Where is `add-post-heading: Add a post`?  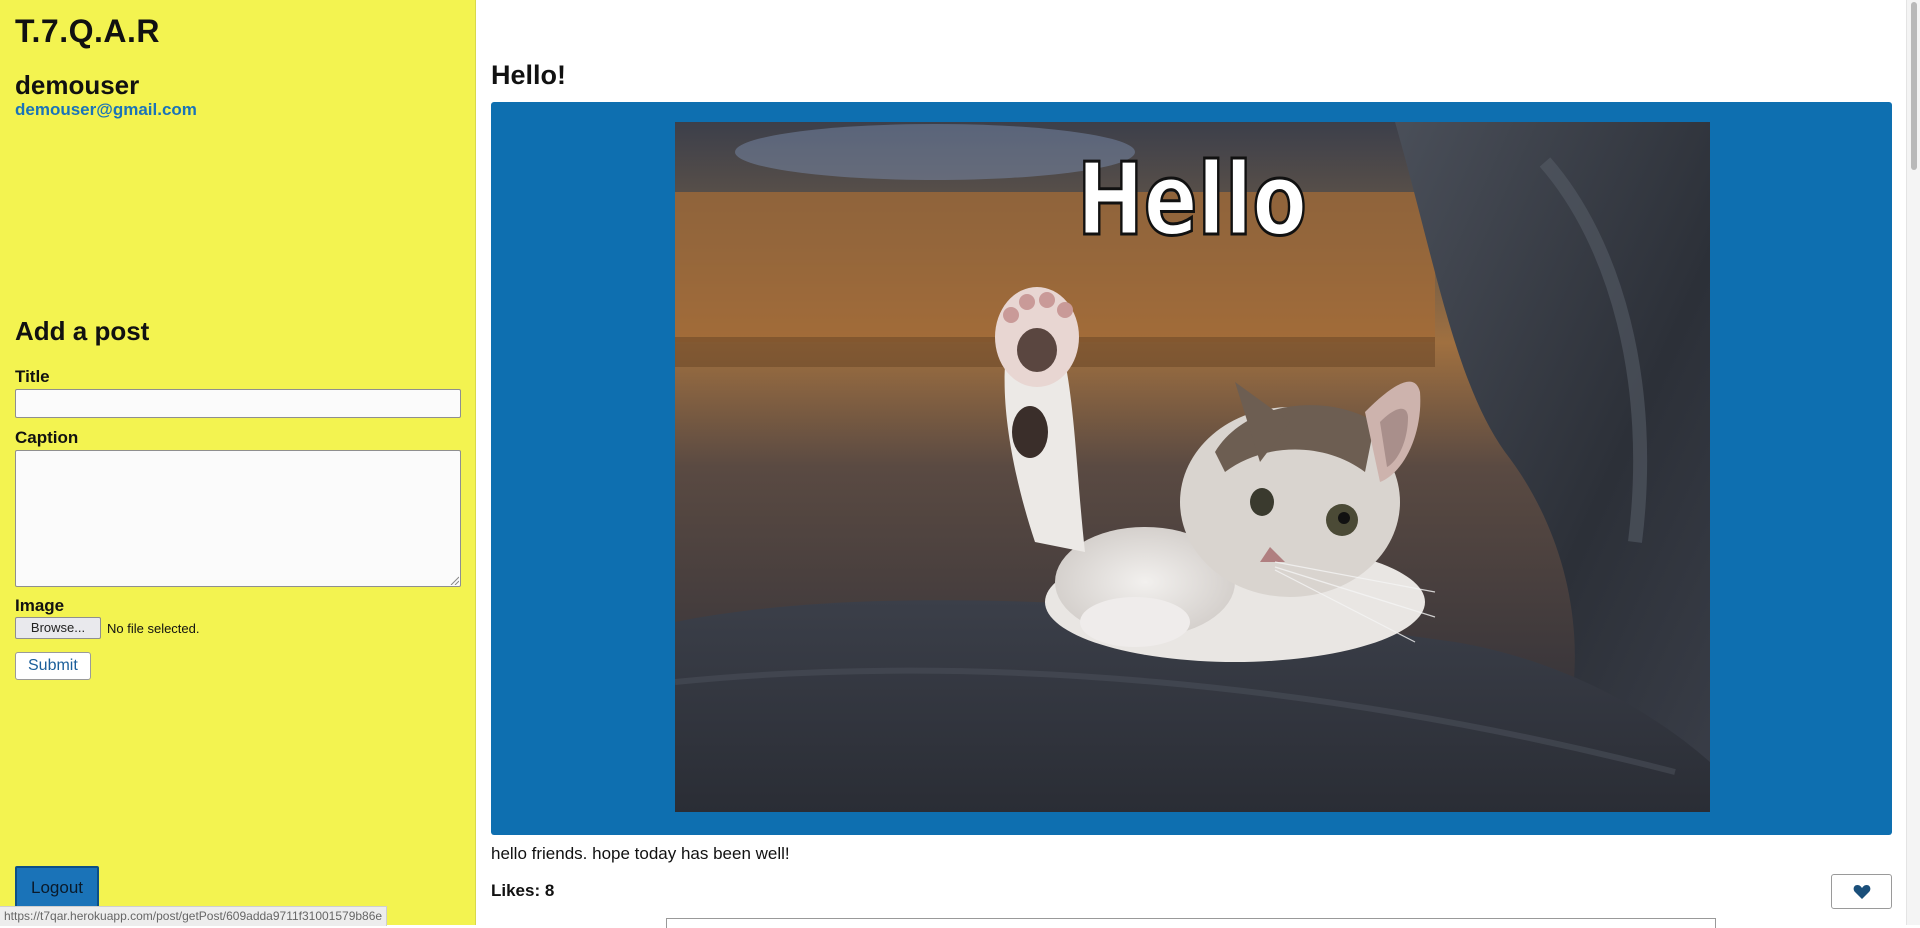
add-post-heading: Add a post is located at coordinates (82, 331).